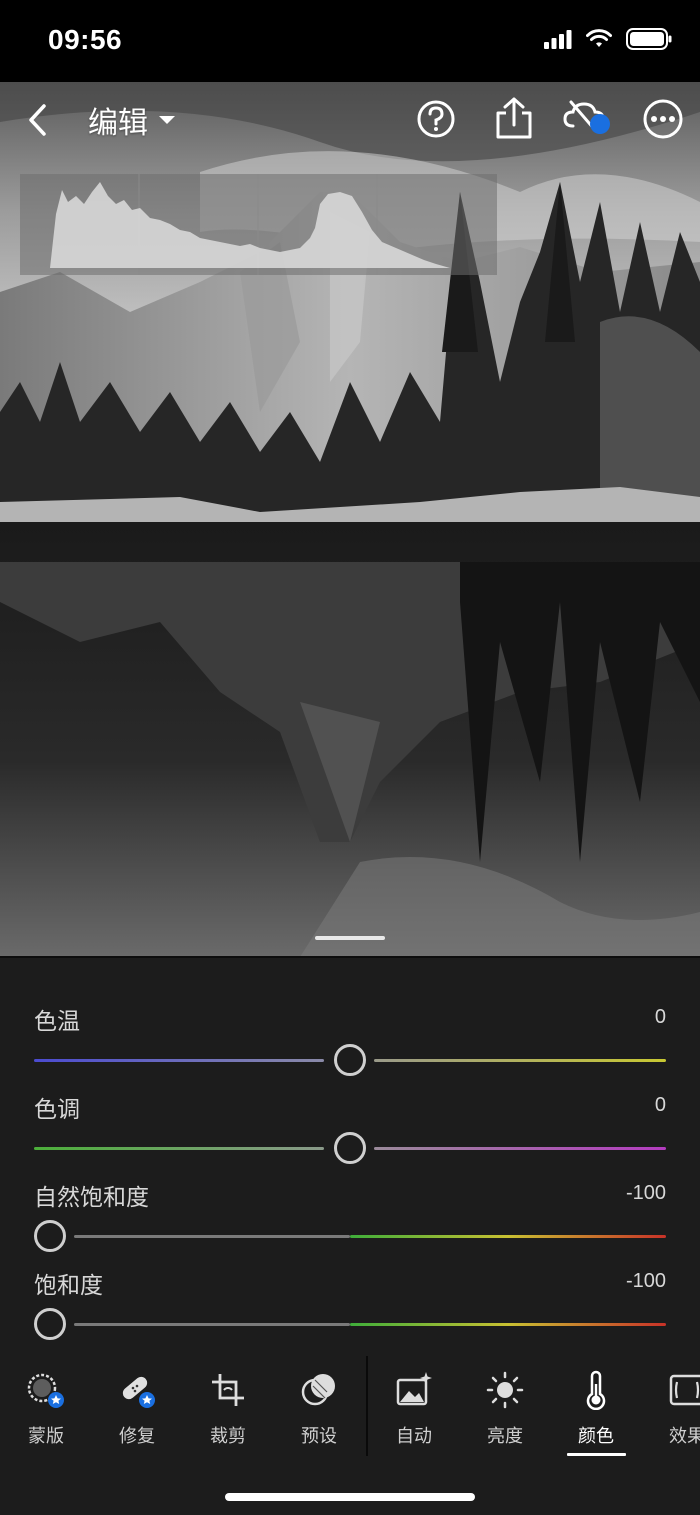 This screenshot has height=1515, width=700. I want to click on help-icon, so click(436, 119).